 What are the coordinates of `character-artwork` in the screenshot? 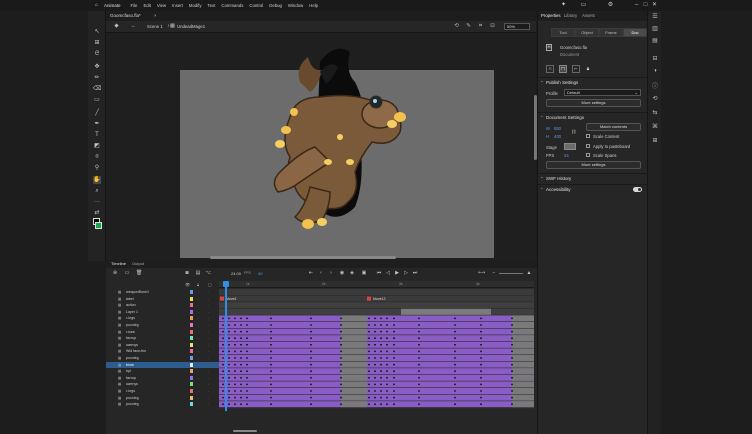 It's located at (340, 137).